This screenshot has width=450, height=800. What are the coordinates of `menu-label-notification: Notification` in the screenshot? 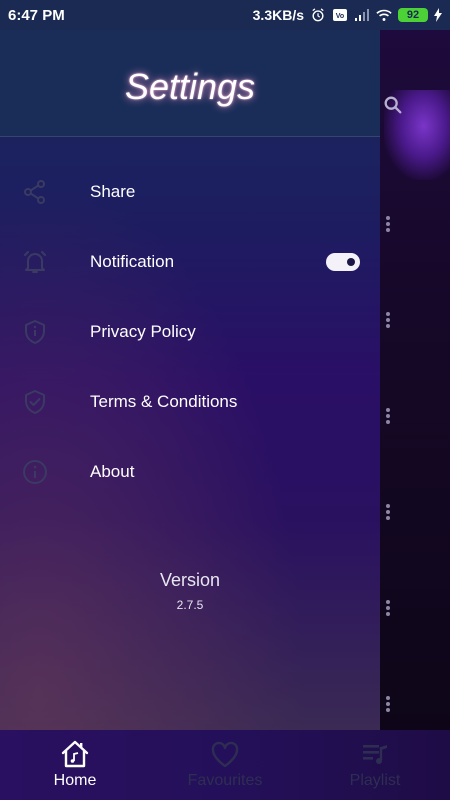 It's located at (132, 261).